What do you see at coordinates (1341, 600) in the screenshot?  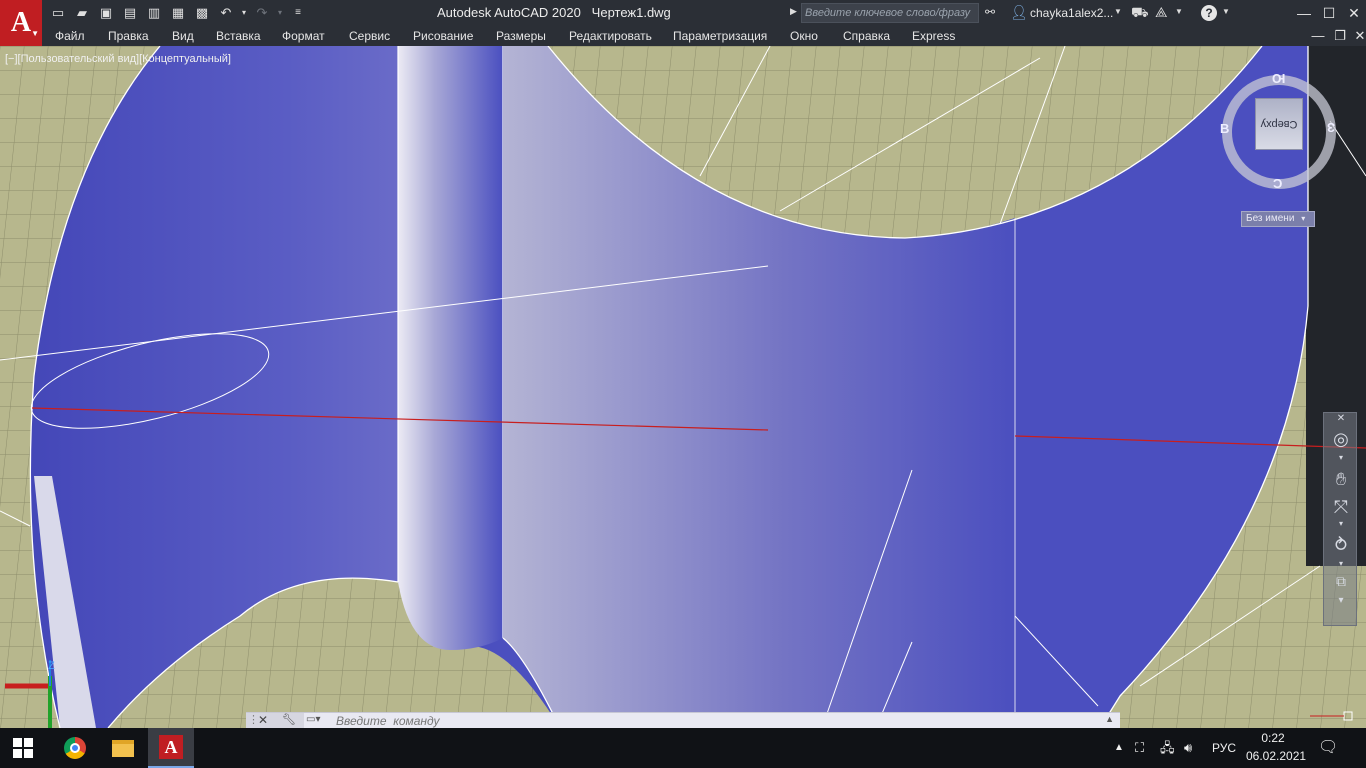 I see `navbar-customize-icon: ▾` at bounding box center [1341, 600].